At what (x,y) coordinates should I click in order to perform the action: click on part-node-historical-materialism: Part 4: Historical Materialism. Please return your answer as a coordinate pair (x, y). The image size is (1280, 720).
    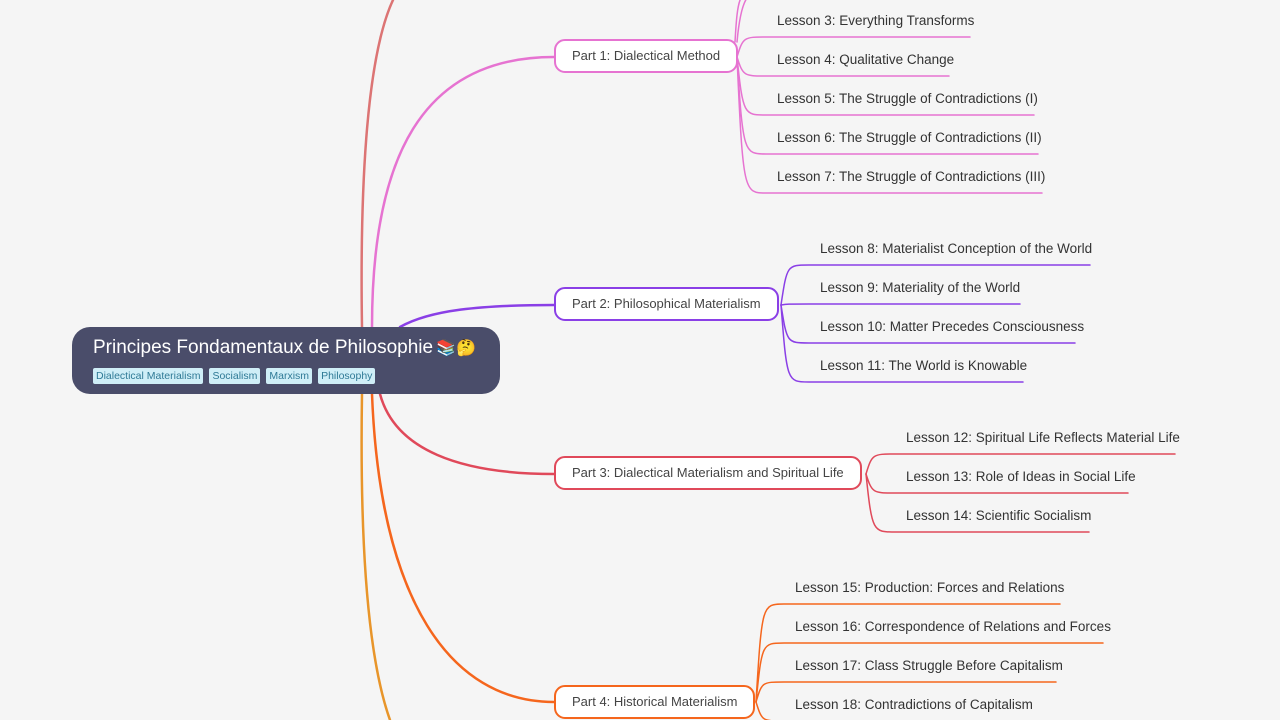
    Looking at the image, I should click on (655, 702).